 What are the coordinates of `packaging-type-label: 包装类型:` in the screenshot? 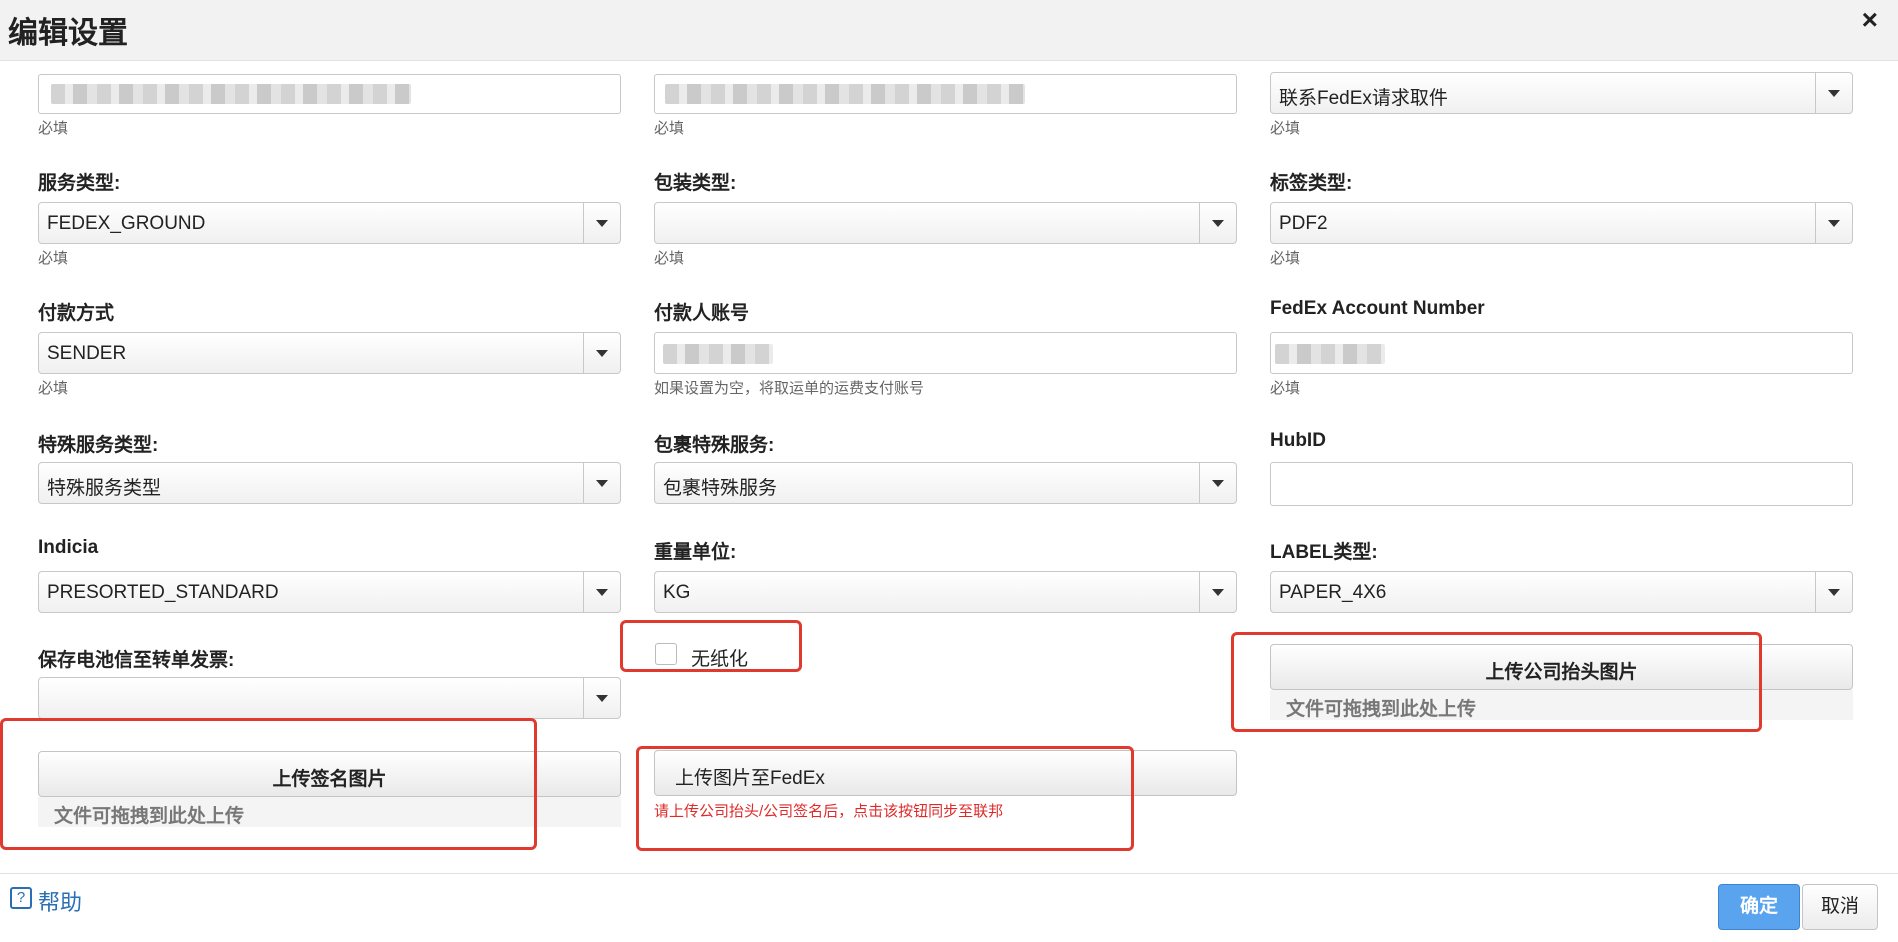 It's located at (695, 183).